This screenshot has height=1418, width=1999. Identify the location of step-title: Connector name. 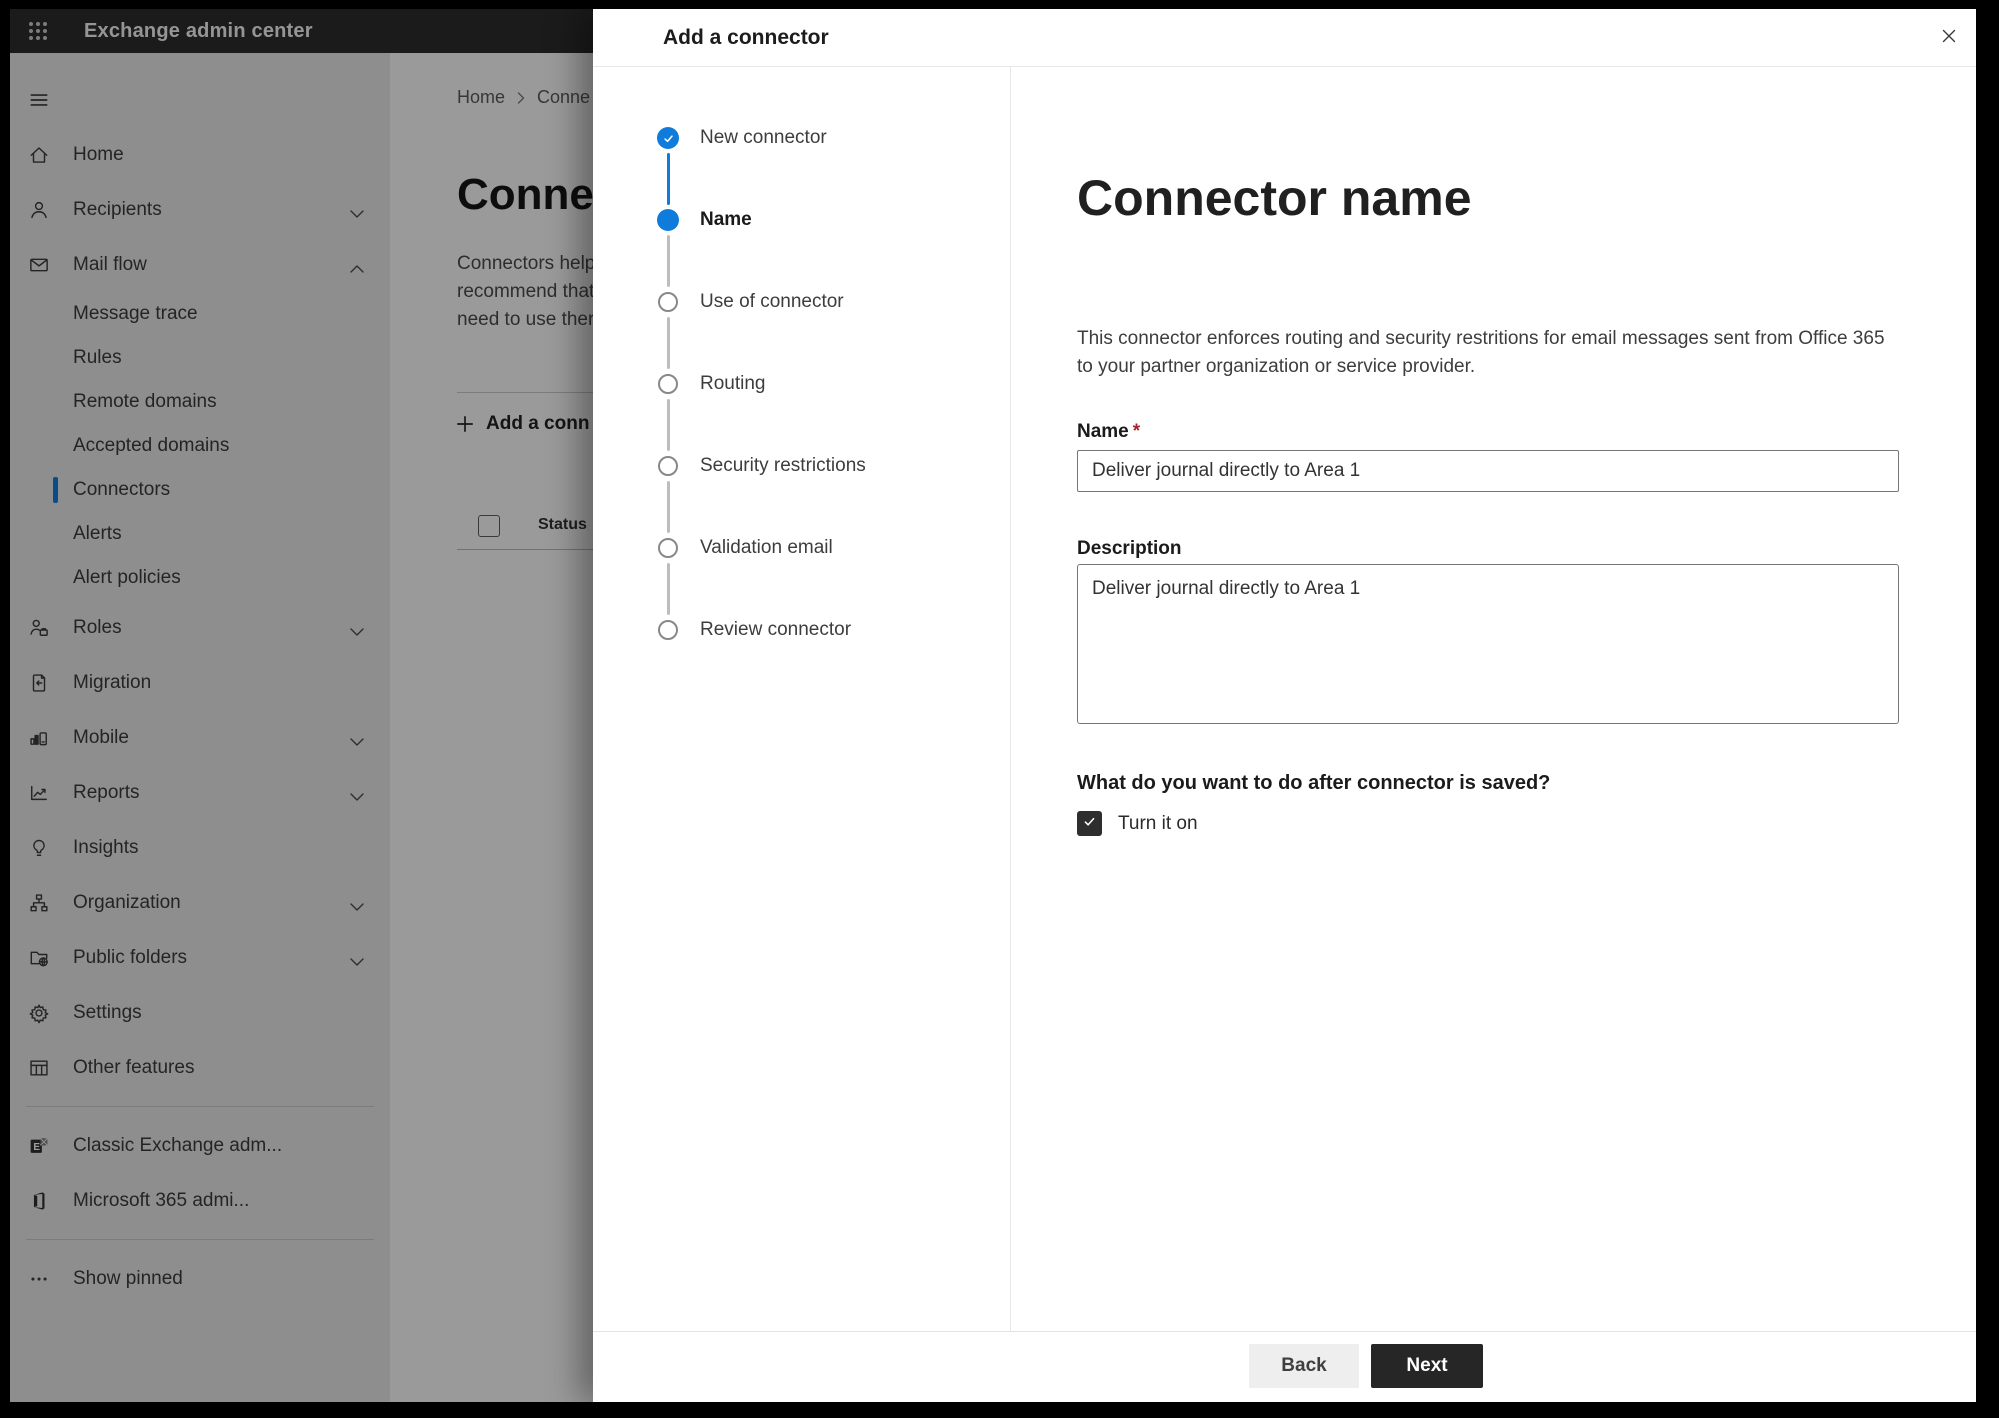
(1274, 198).